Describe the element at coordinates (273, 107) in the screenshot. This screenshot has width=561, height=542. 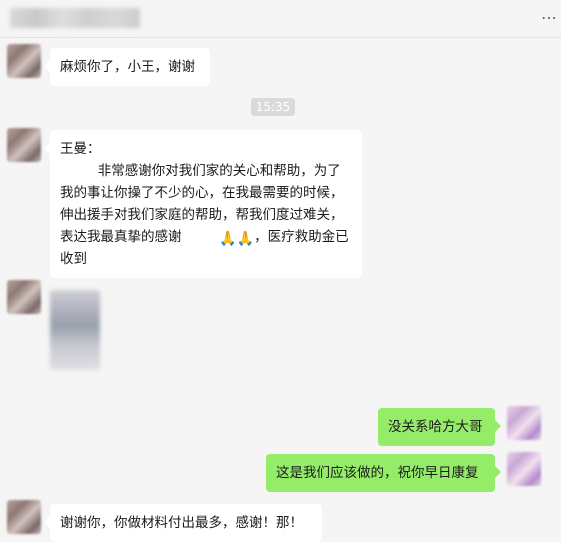
I see `timestamp-divider: 15:35` at that location.